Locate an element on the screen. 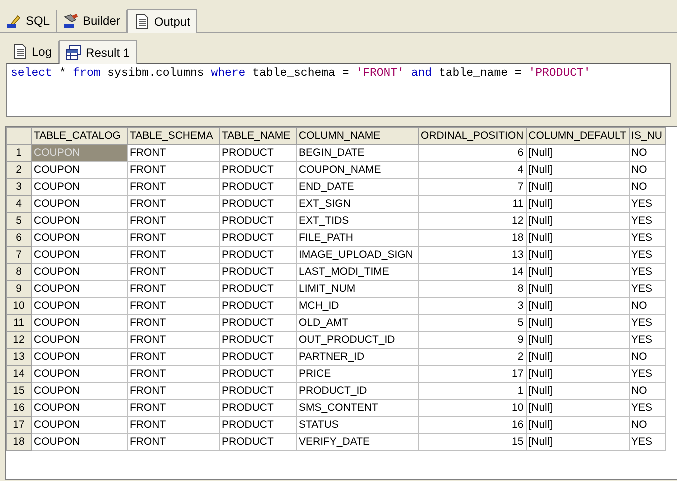 The image size is (677, 481). table-cell: BEGIN_DATE is located at coordinates (357, 153).